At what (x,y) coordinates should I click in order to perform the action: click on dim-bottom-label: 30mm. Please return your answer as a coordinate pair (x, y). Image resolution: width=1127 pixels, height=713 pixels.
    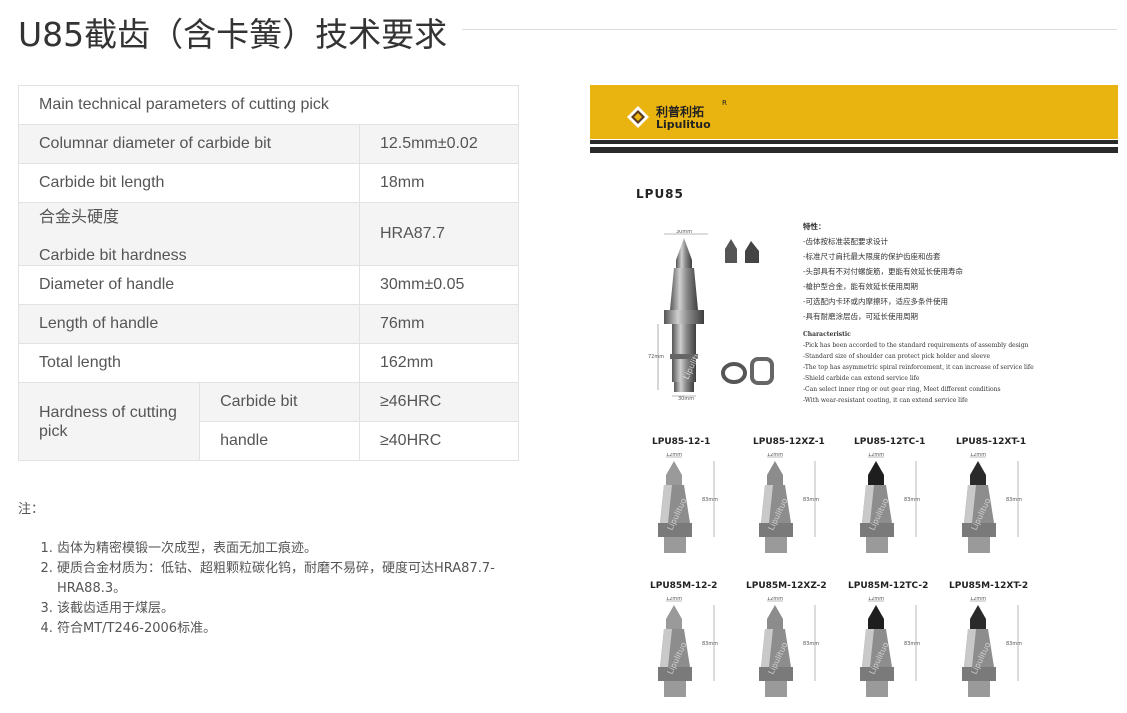
    Looking at the image, I should click on (686, 398).